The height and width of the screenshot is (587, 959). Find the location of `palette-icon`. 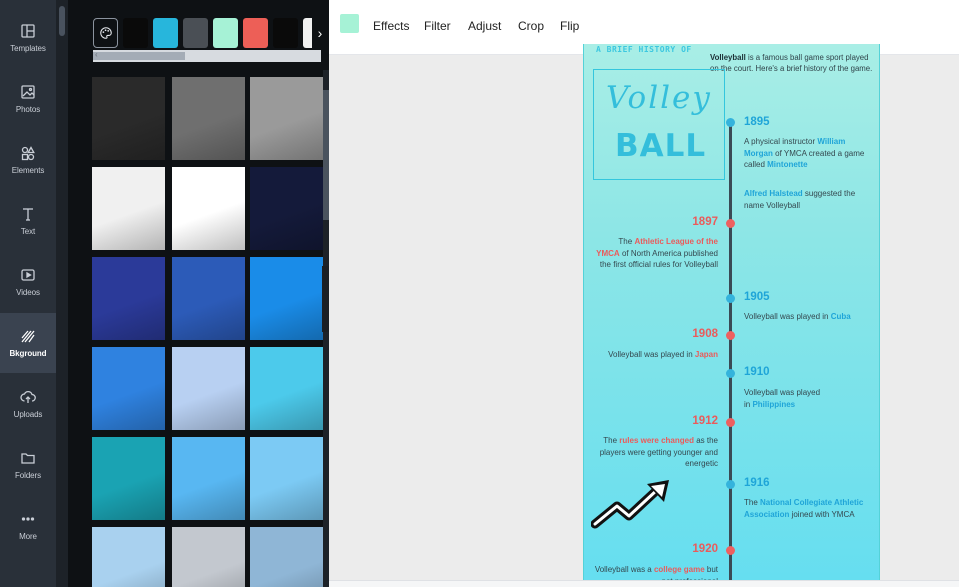

palette-icon is located at coordinates (105, 33).